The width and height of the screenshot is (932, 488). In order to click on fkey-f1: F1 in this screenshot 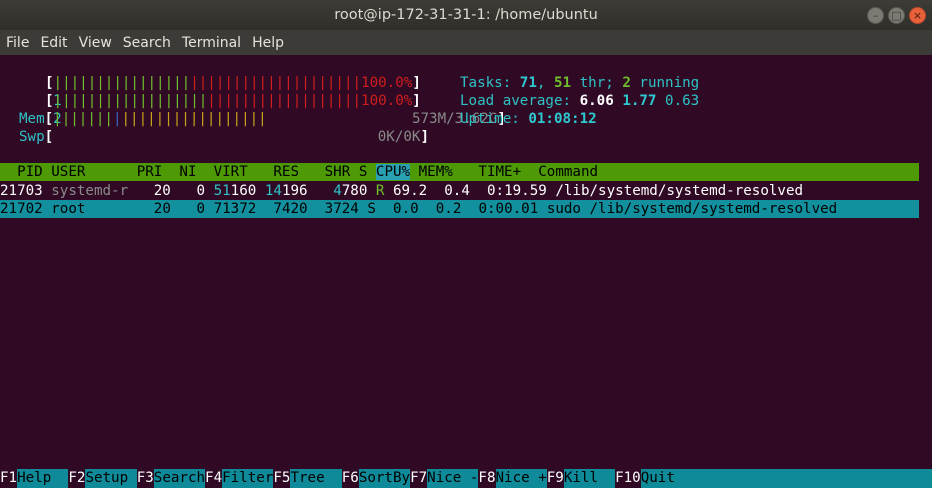, I will do `click(9, 478)`.